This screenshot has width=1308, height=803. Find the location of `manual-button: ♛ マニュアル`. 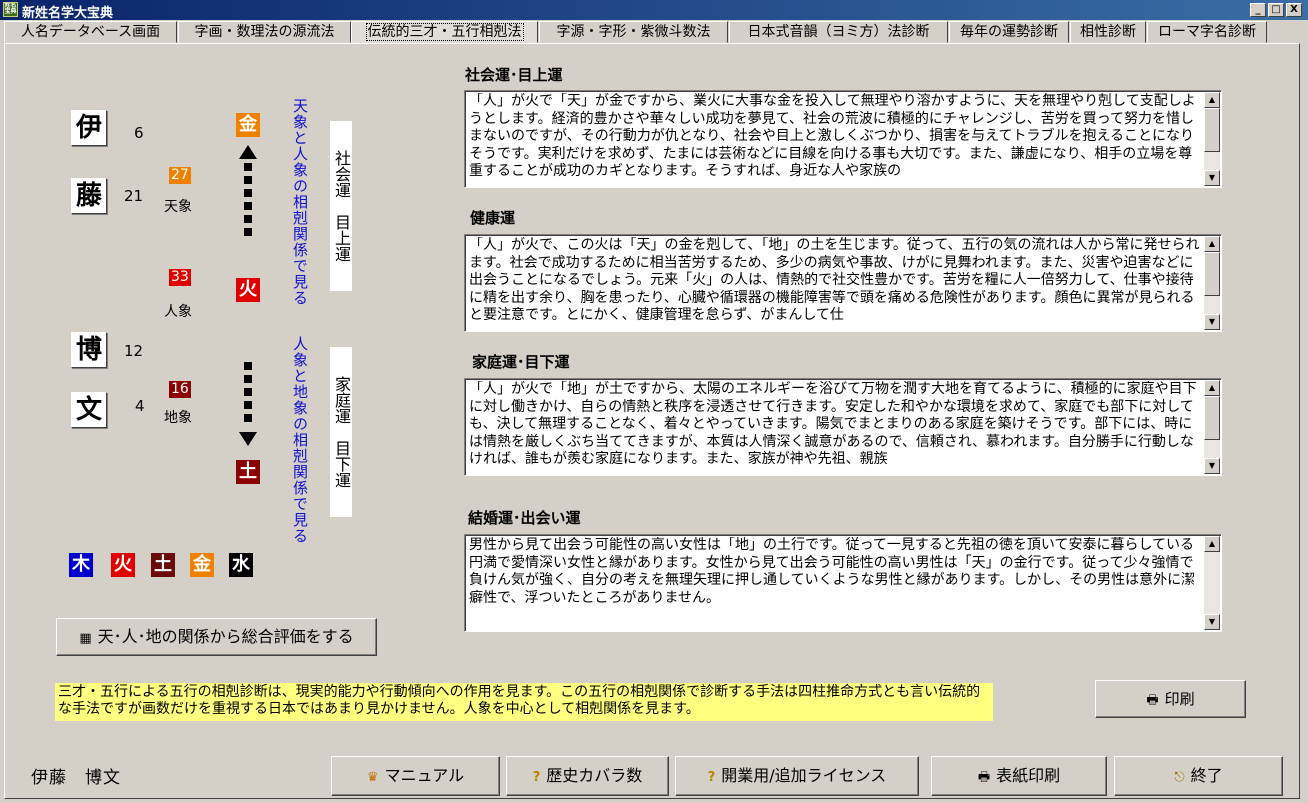

manual-button: ♛ マニュアル is located at coordinates (415, 776).